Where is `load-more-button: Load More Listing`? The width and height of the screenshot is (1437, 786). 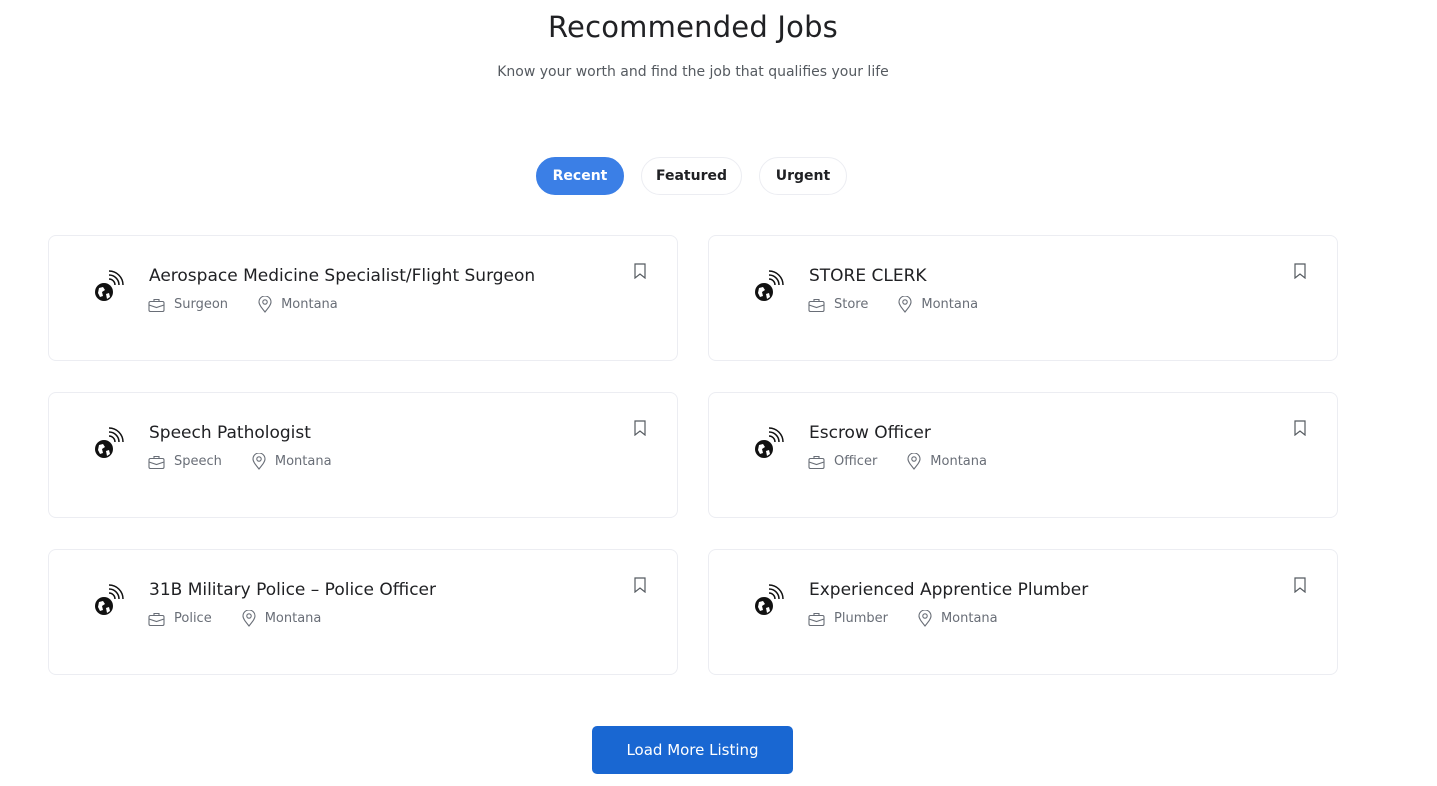
load-more-button: Load More Listing is located at coordinates (692, 750).